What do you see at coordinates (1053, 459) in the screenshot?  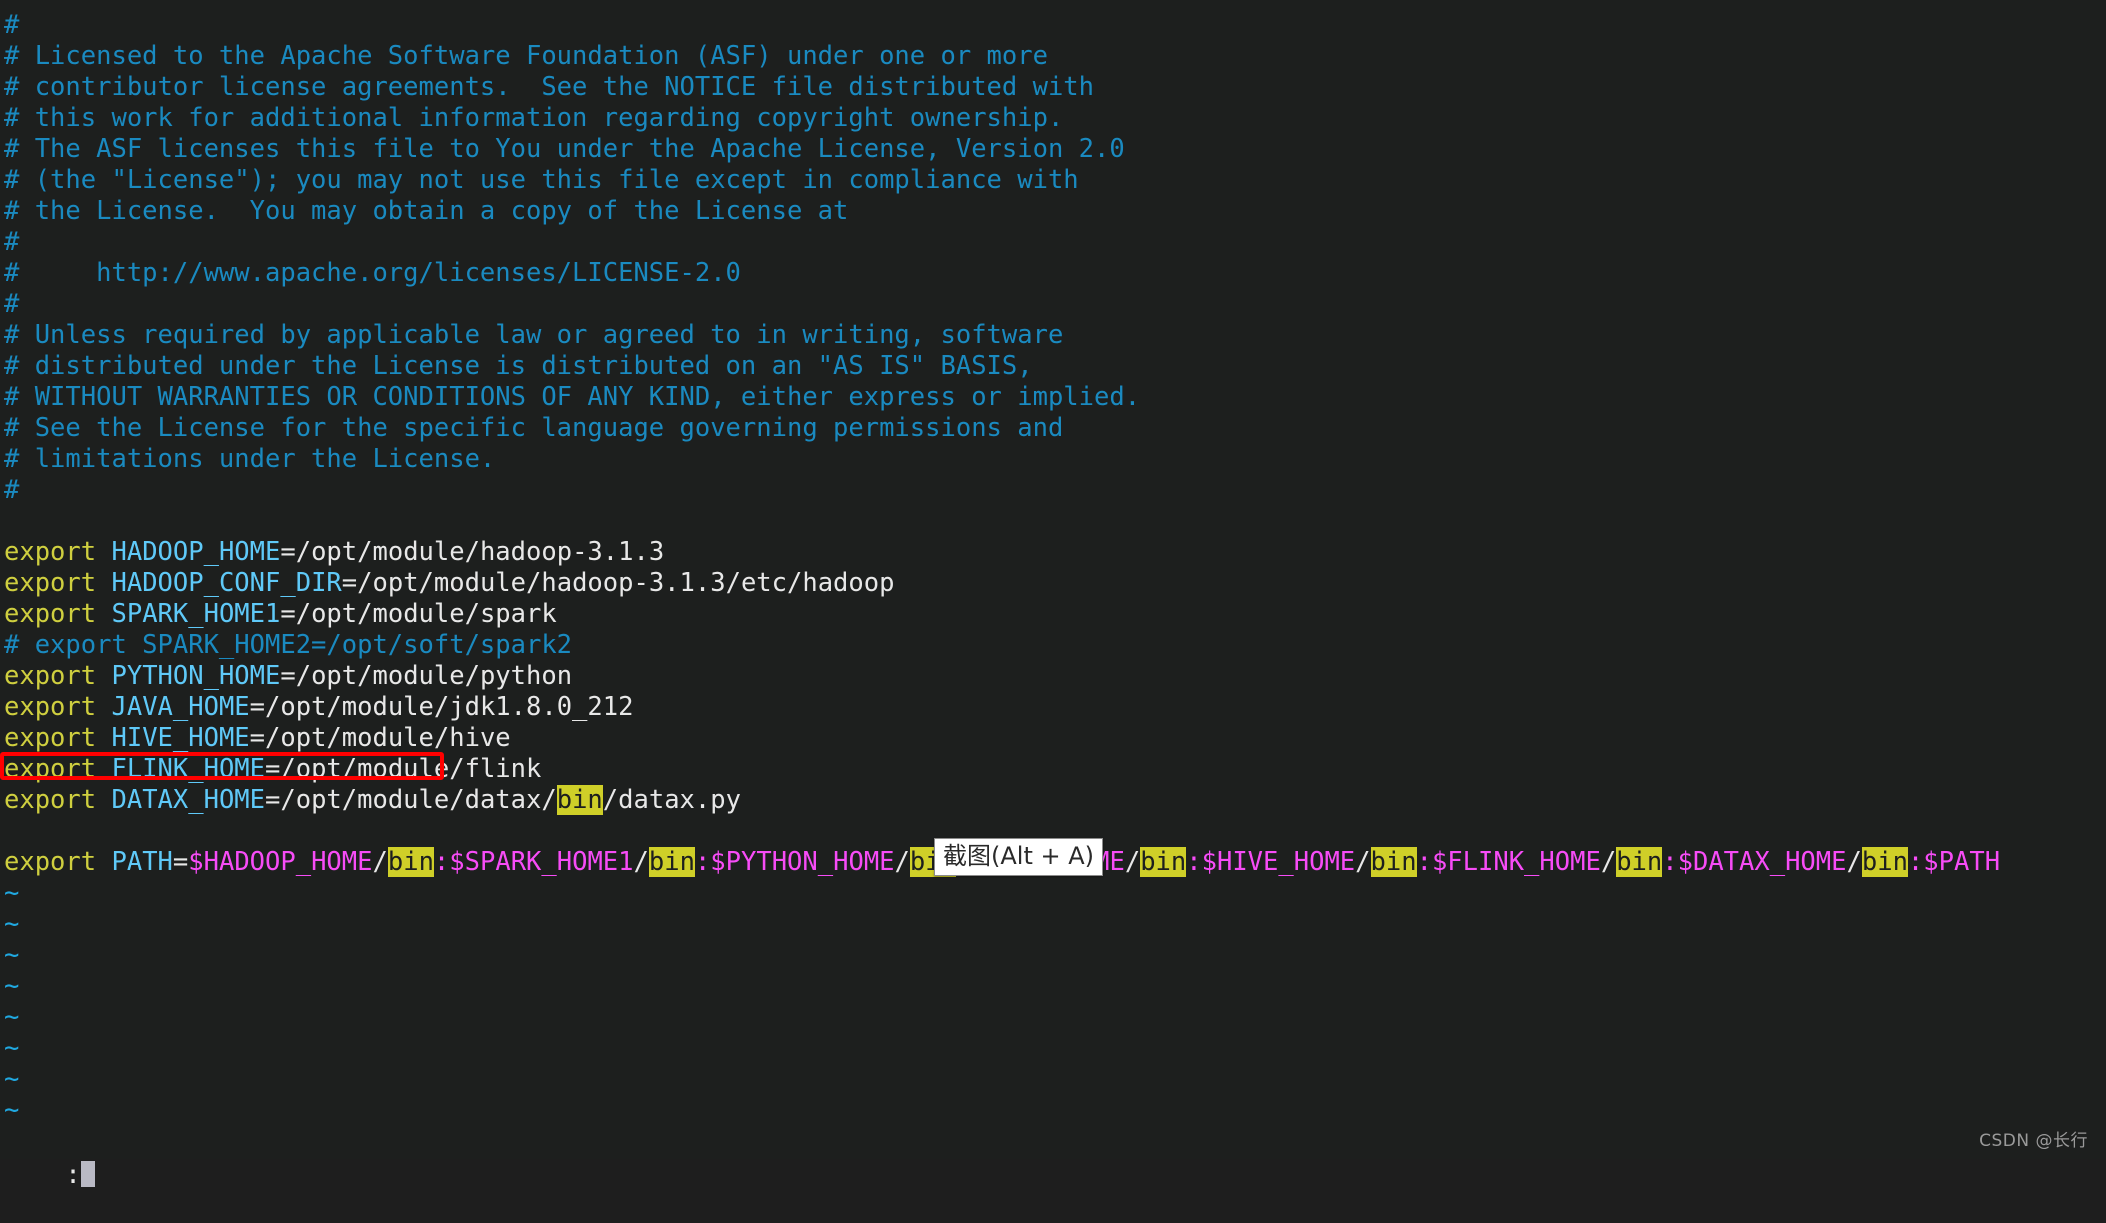 I see `editor-line: # limitations under the License.` at bounding box center [1053, 459].